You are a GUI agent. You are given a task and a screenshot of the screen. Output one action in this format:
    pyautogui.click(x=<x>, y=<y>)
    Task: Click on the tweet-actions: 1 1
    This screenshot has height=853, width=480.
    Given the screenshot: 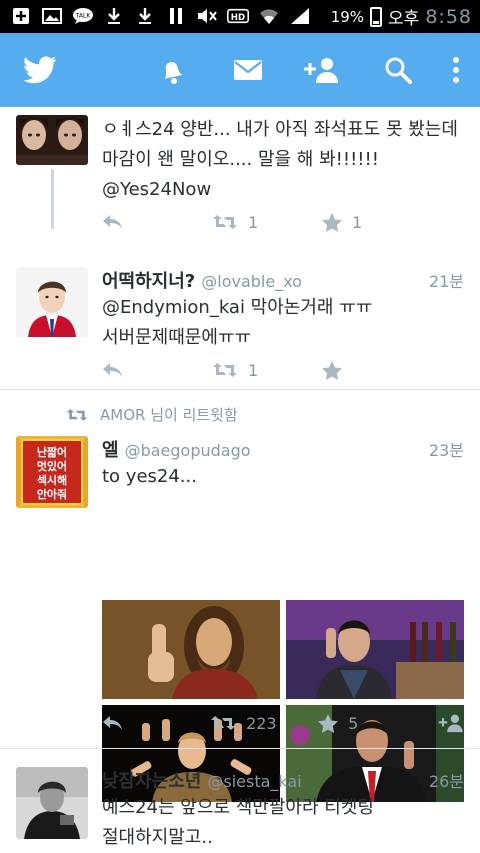 What is the action you would take?
    pyautogui.click(x=283, y=222)
    